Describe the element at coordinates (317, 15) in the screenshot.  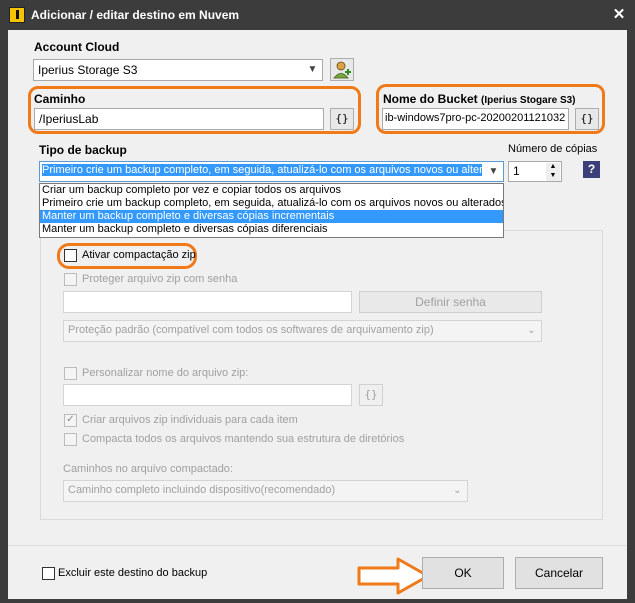
I see `title-bar: Adicionar / editar destino em Nuvem ✕` at that location.